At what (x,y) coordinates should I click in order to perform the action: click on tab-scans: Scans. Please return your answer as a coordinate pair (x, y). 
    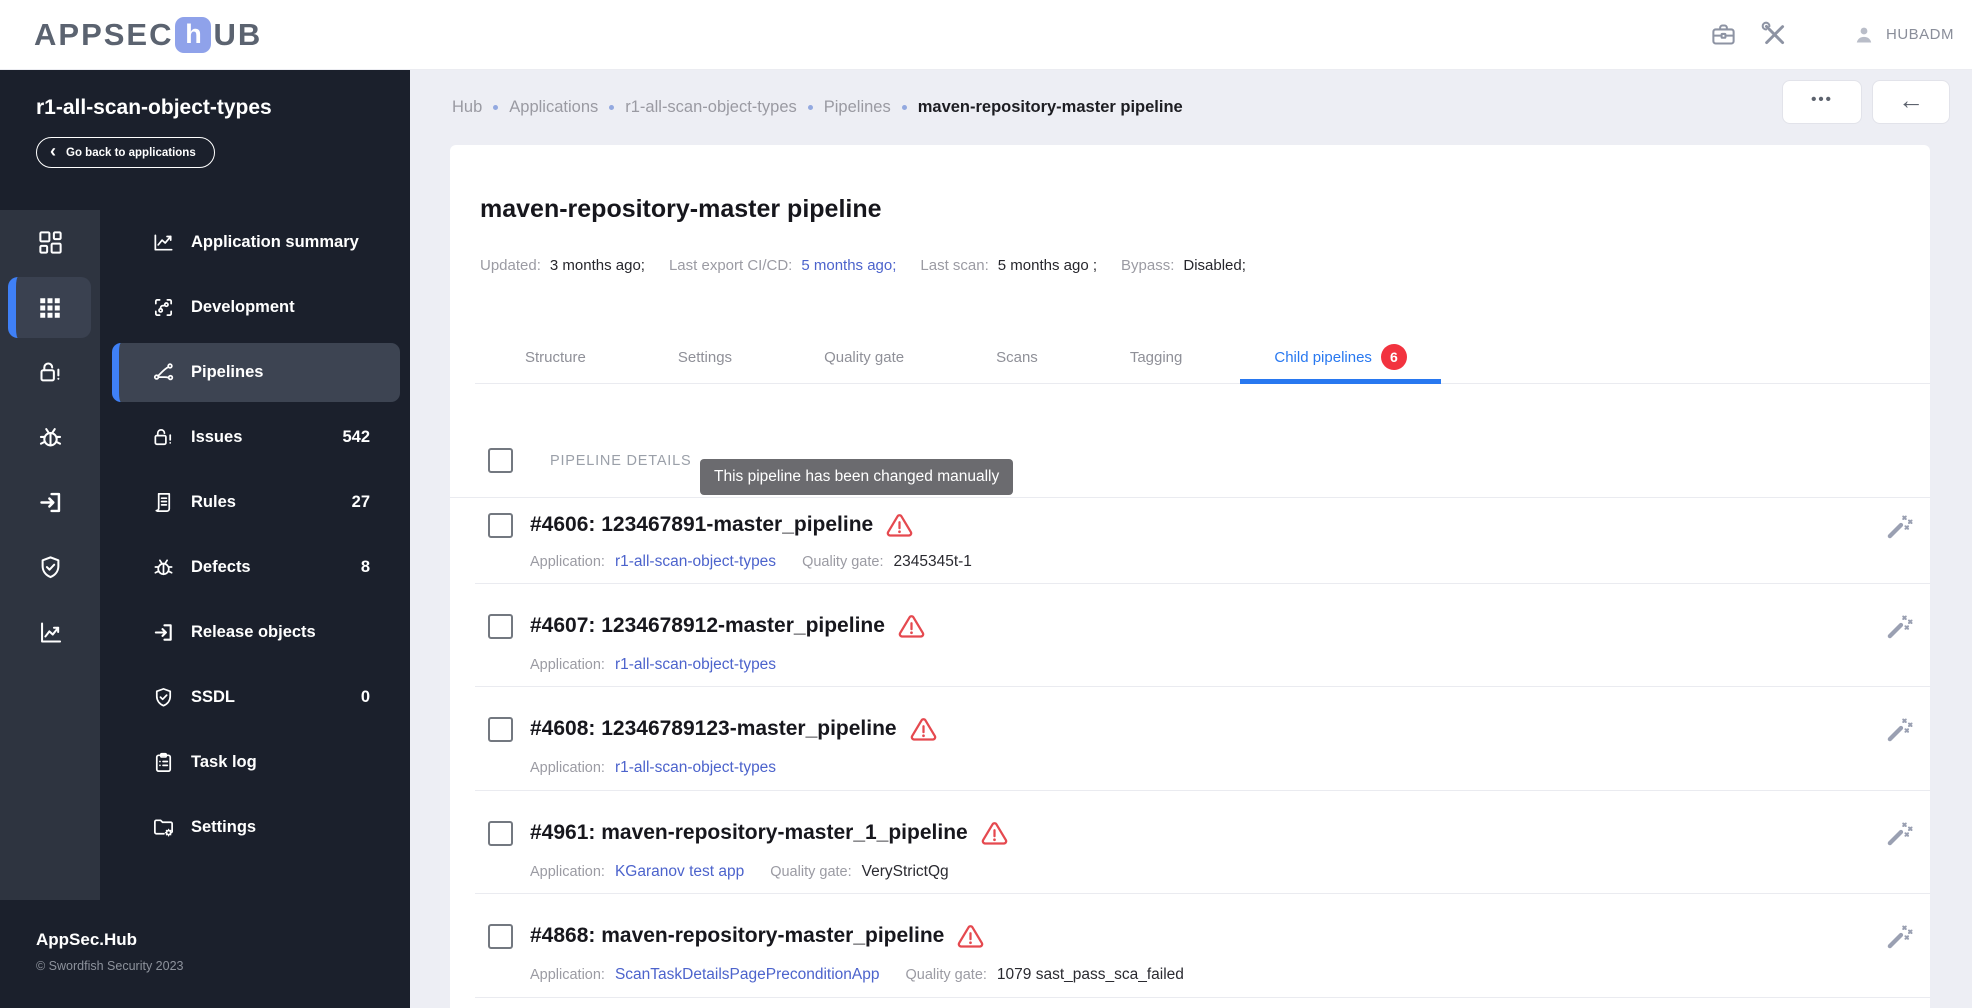
    Looking at the image, I should click on (1017, 357).